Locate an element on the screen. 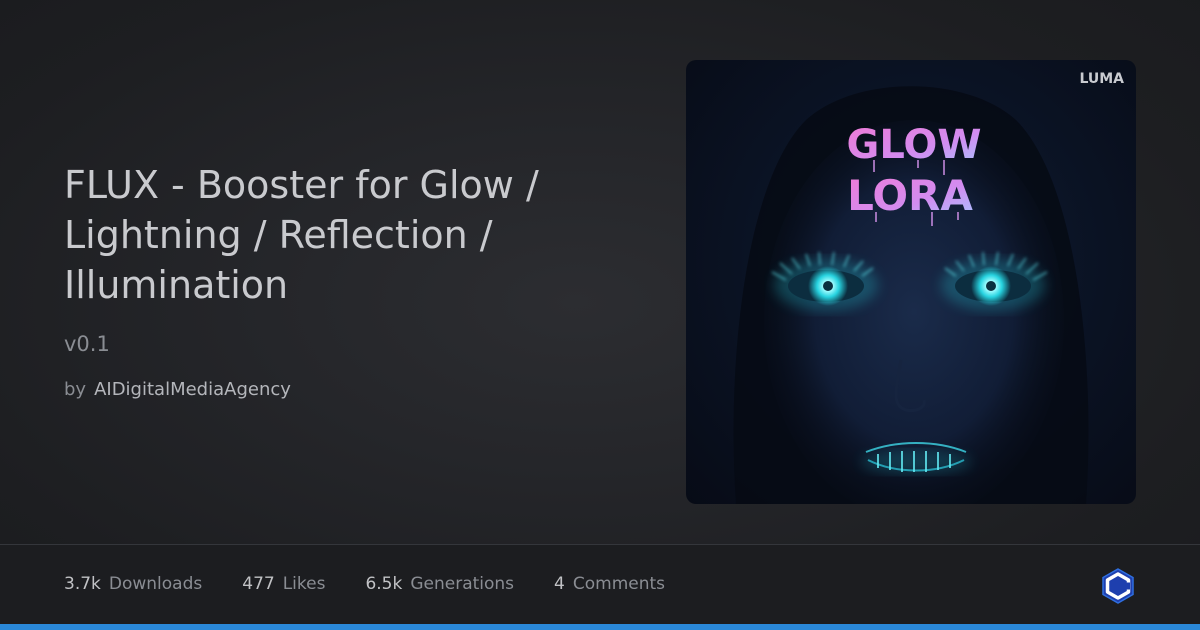 The height and width of the screenshot is (630, 1200). stat-likes: 477 Likes is located at coordinates (283, 584).